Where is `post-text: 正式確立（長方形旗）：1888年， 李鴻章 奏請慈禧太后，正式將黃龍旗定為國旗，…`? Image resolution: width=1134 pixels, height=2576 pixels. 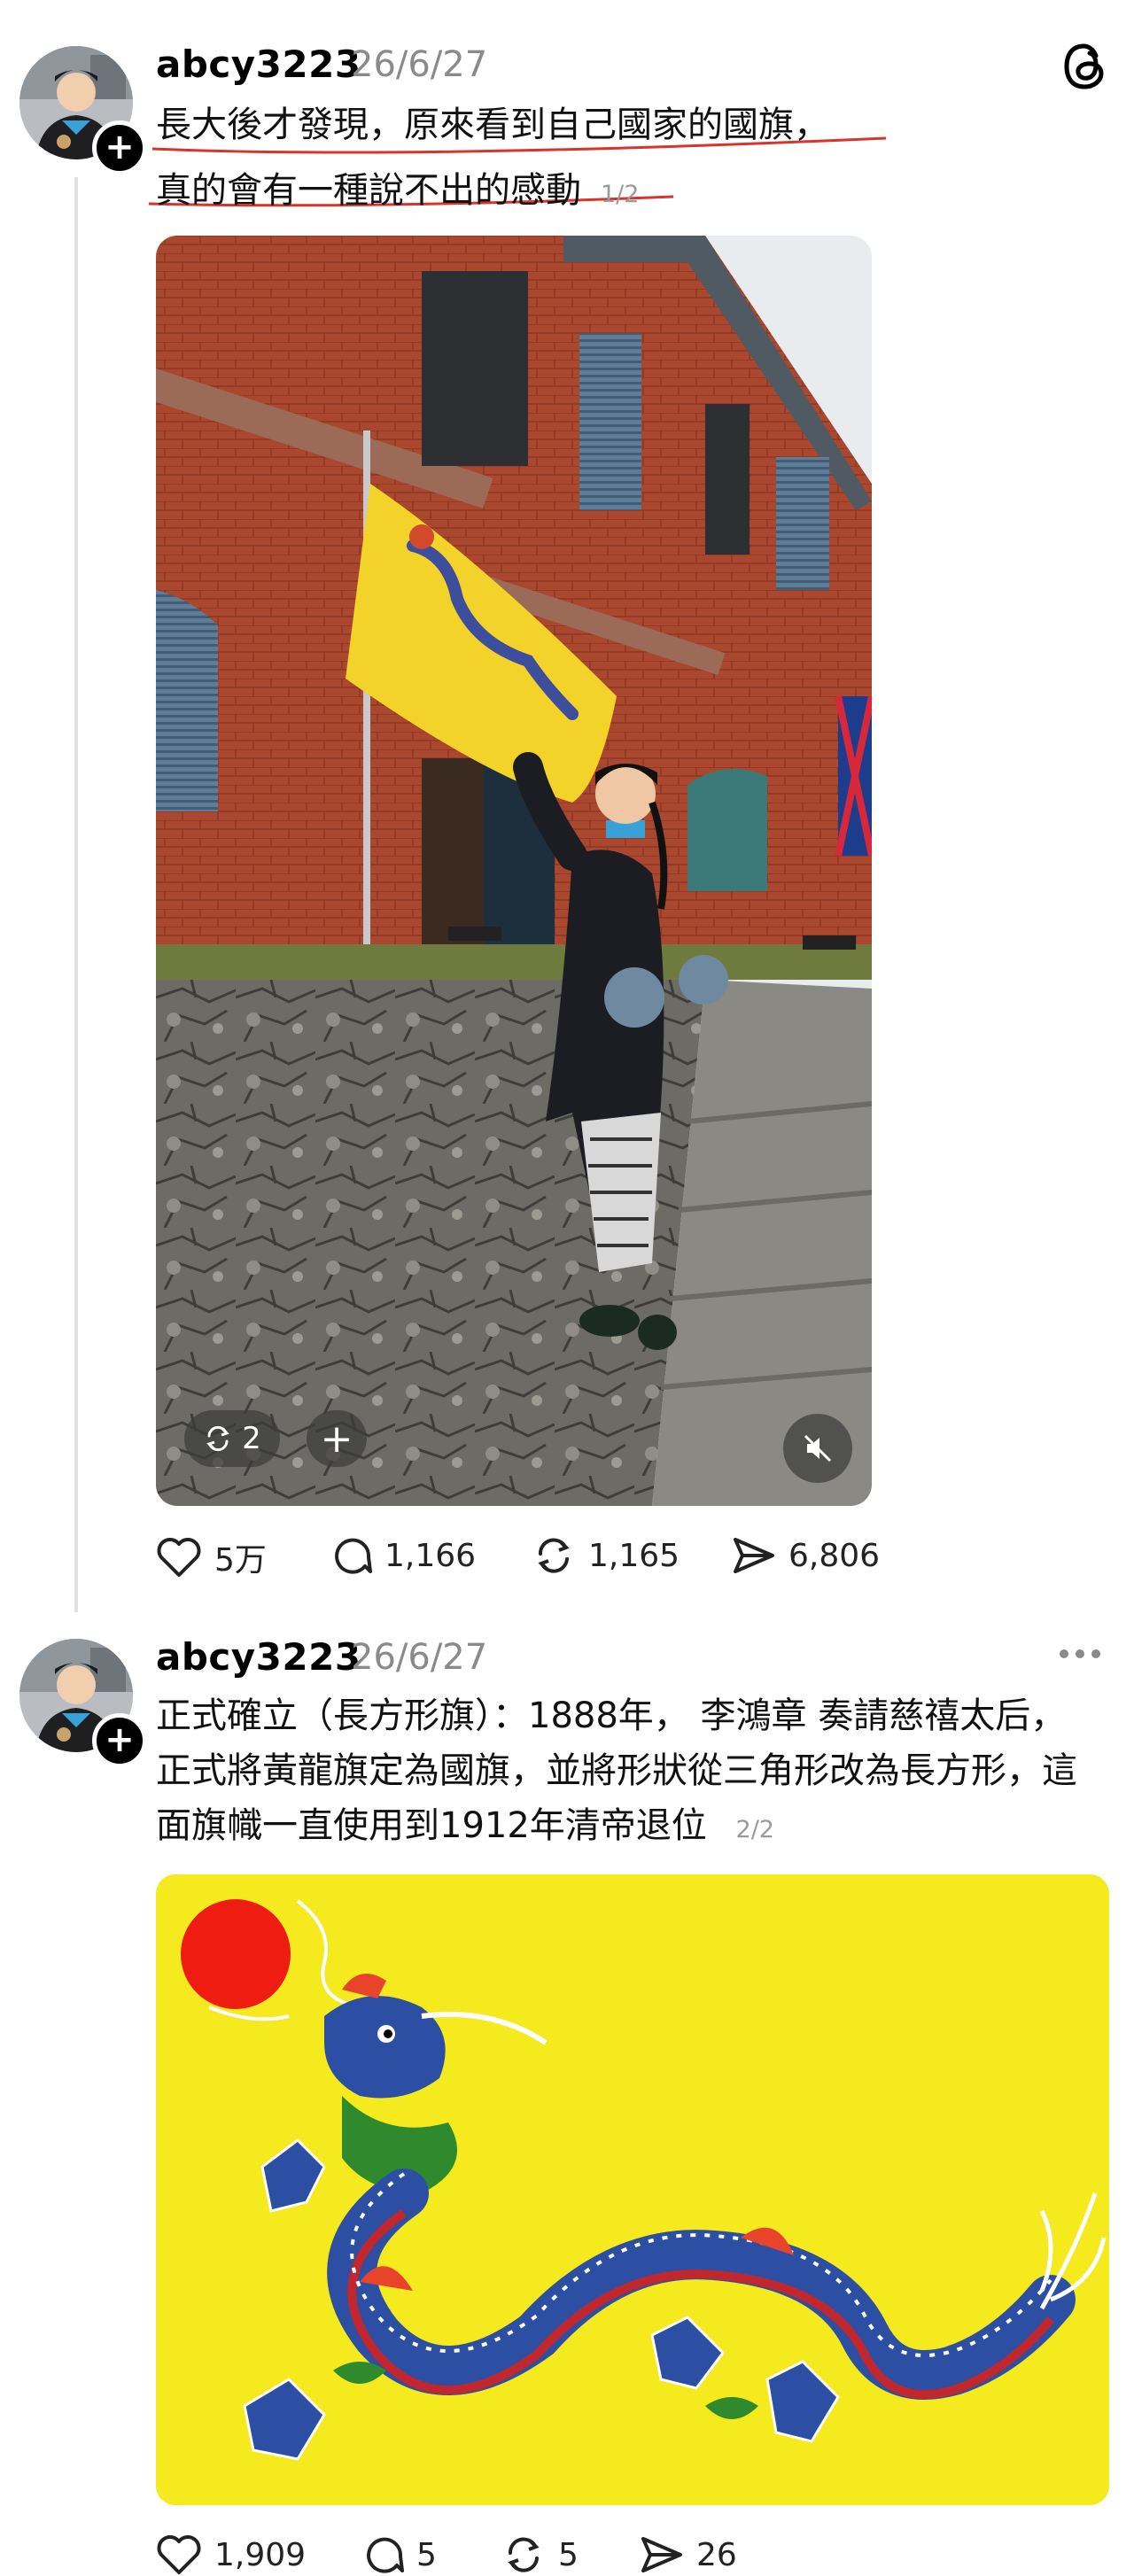 post-text: 正式確立（長方形旗）：1888年， 李鴻章 奏請慈禧太后，正式將黃龍旗定為國旗，… is located at coordinates (625, 1773).